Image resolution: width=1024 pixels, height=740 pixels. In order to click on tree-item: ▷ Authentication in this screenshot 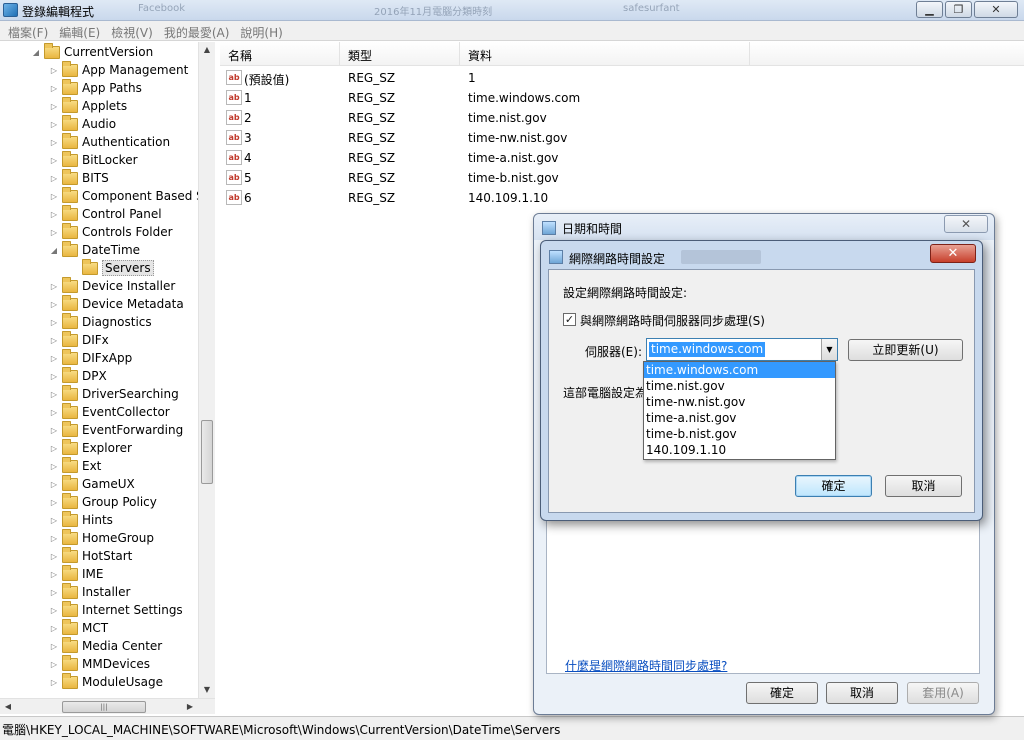, I will do `click(109, 141)`.